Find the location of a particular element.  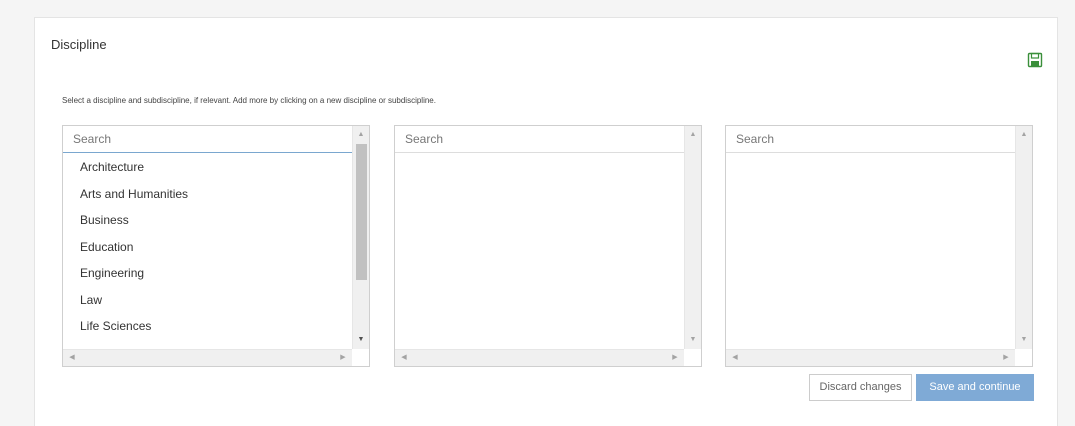

list-item: Education is located at coordinates (207, 247).